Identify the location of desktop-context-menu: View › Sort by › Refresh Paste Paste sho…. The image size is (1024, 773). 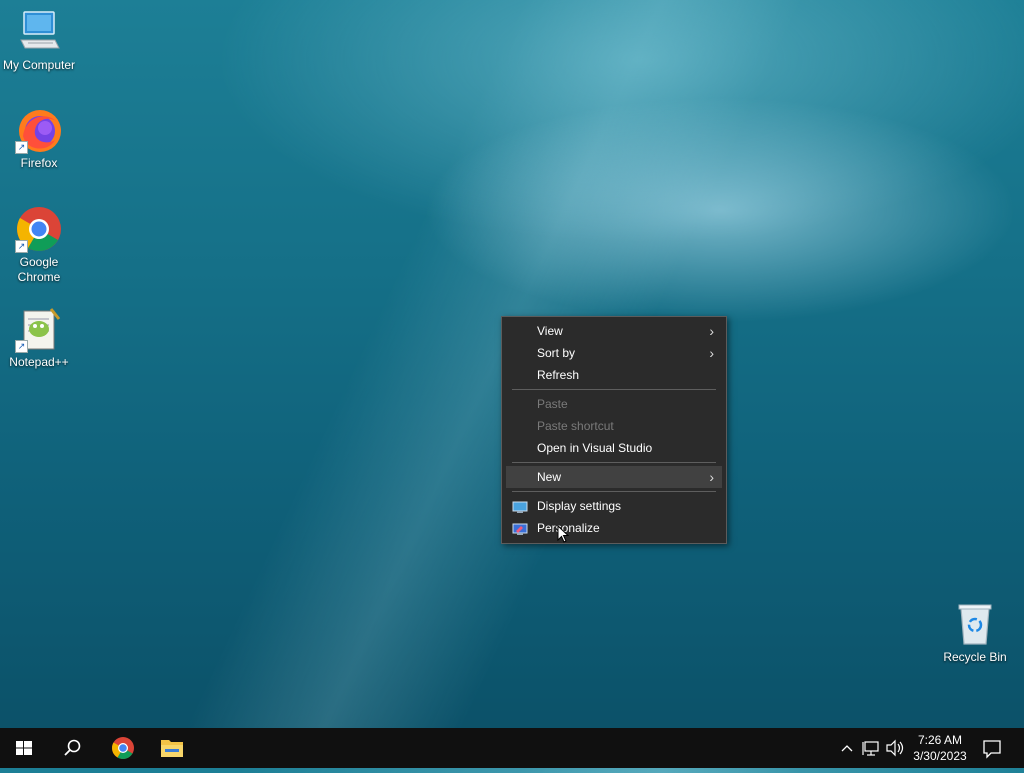
(614, 430).